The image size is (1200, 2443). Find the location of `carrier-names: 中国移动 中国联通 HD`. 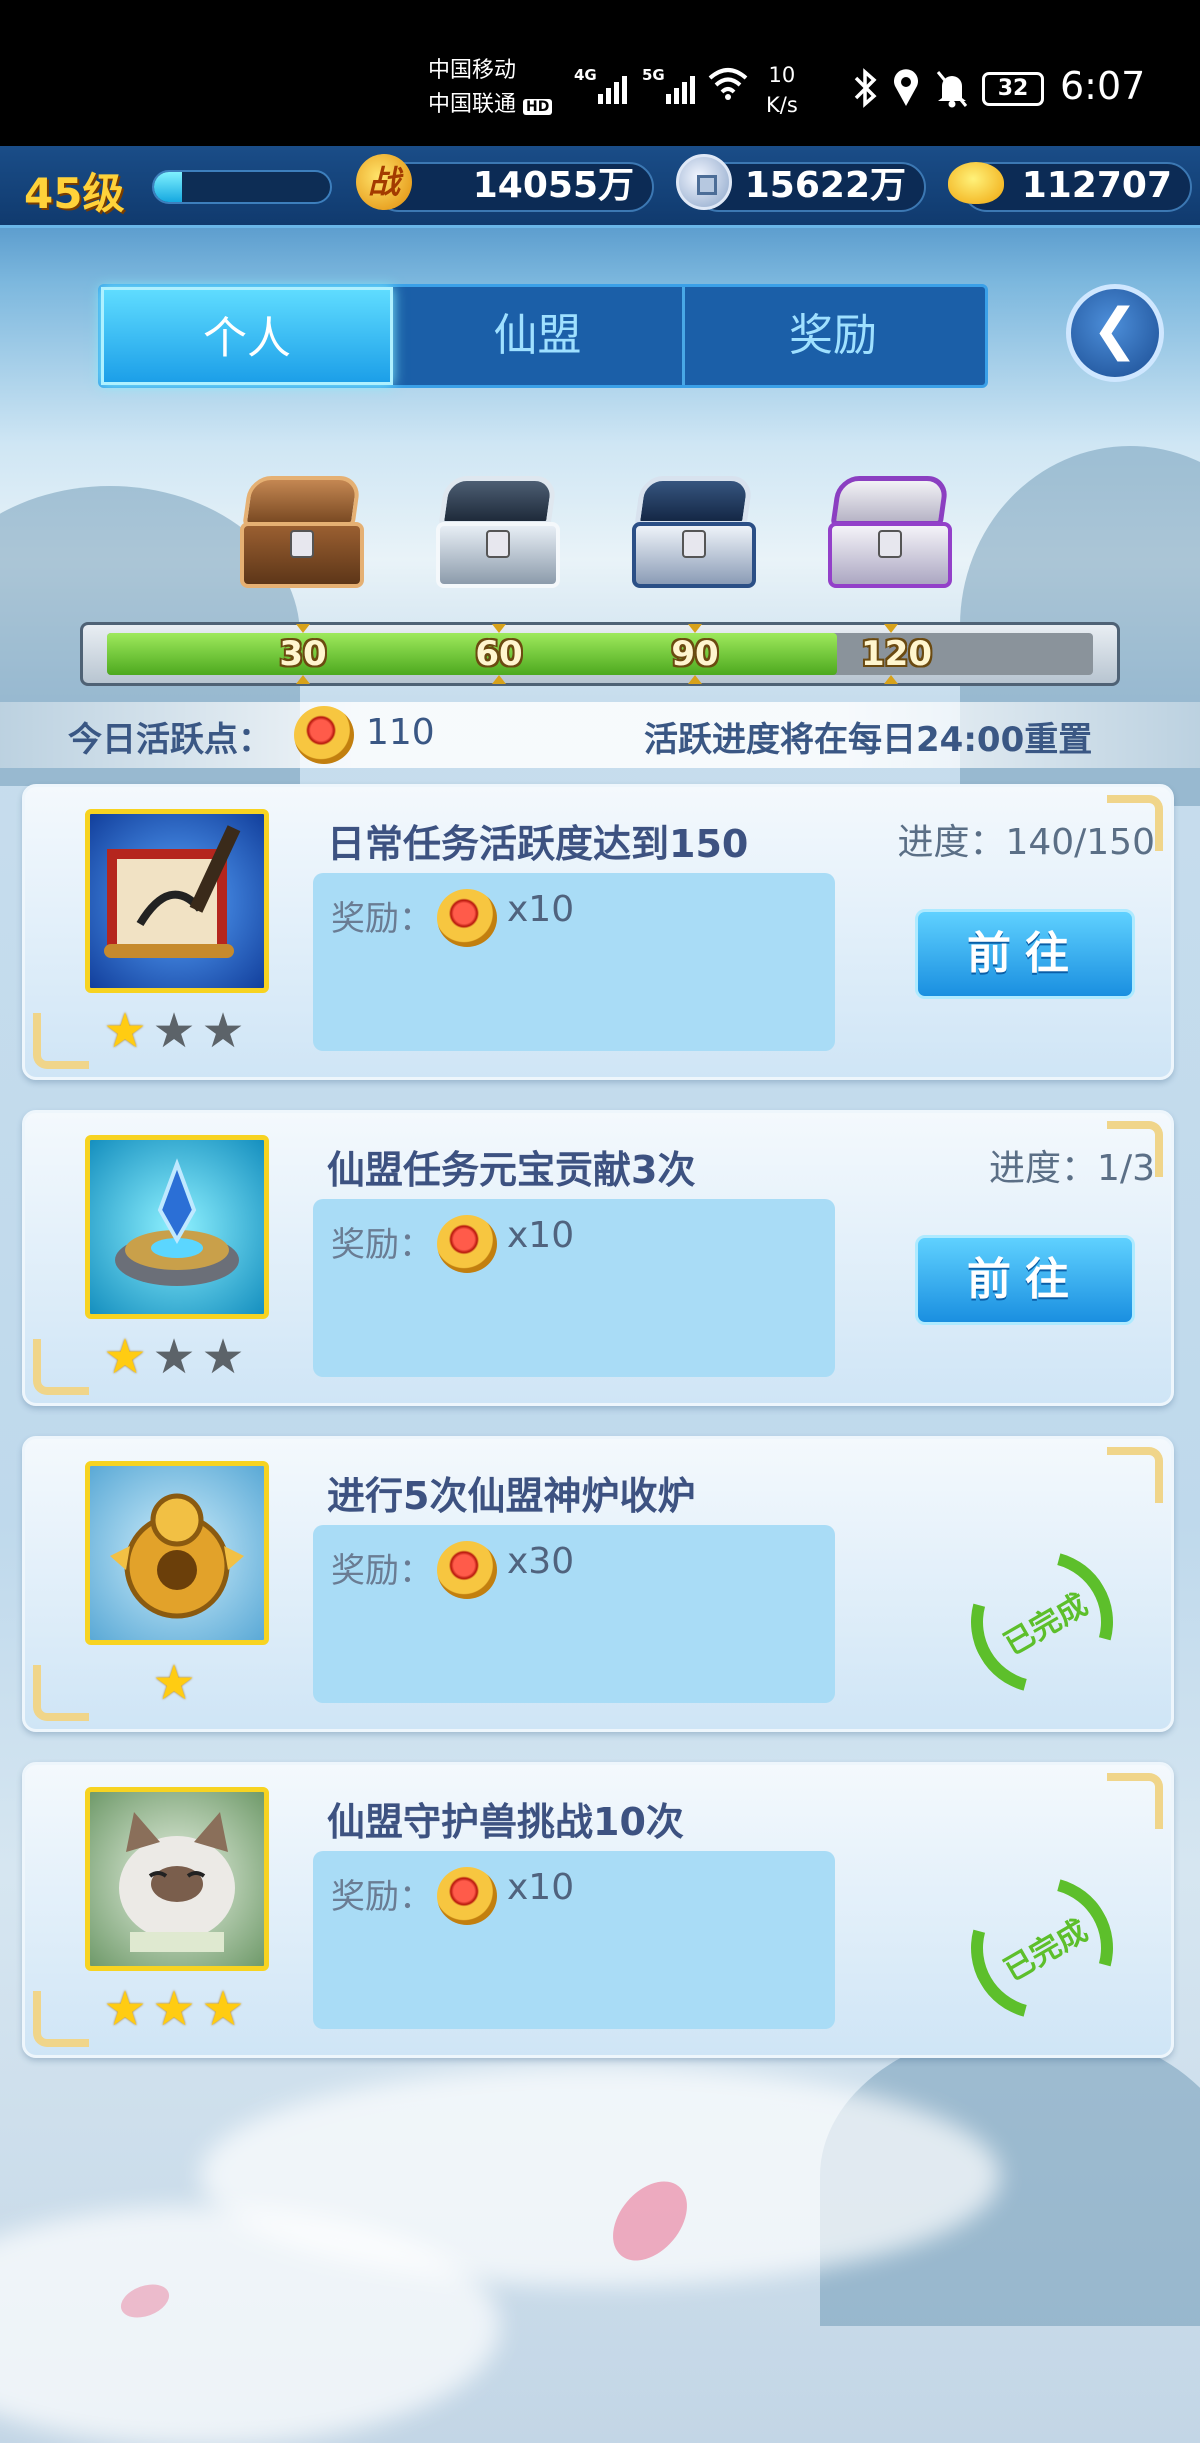

carrier-names: 中国移动 中国联通 HD is located at coordinates (490, 89).